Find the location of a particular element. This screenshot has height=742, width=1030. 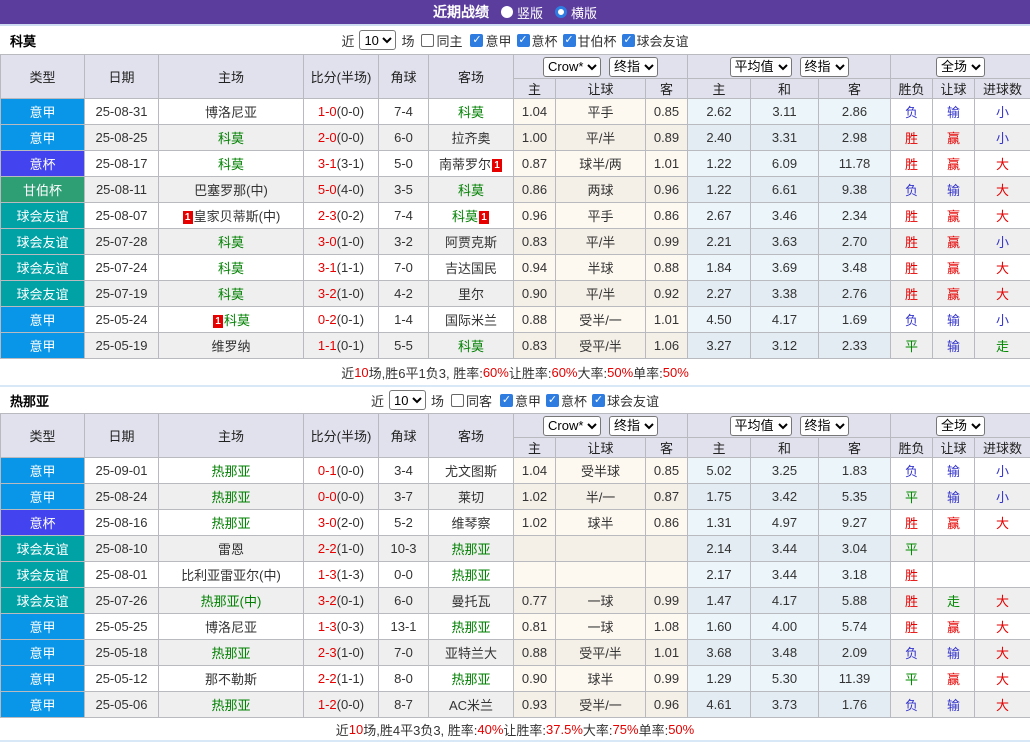

date-cell: 25-08-11 is located at coordinates (122, 190).